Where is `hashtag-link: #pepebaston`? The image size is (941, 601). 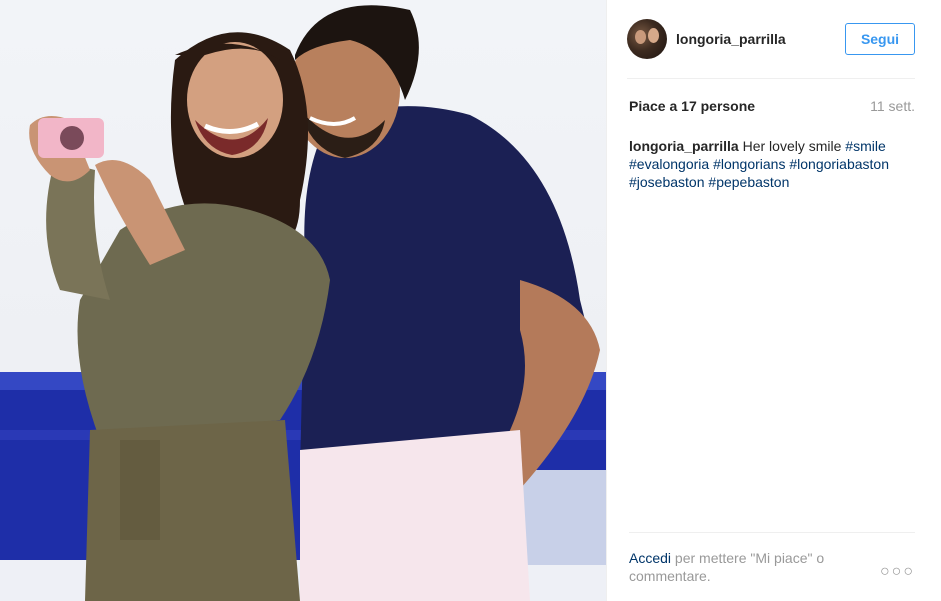
hashtag-link: #pepebaston is located at coordinates (748, 182).